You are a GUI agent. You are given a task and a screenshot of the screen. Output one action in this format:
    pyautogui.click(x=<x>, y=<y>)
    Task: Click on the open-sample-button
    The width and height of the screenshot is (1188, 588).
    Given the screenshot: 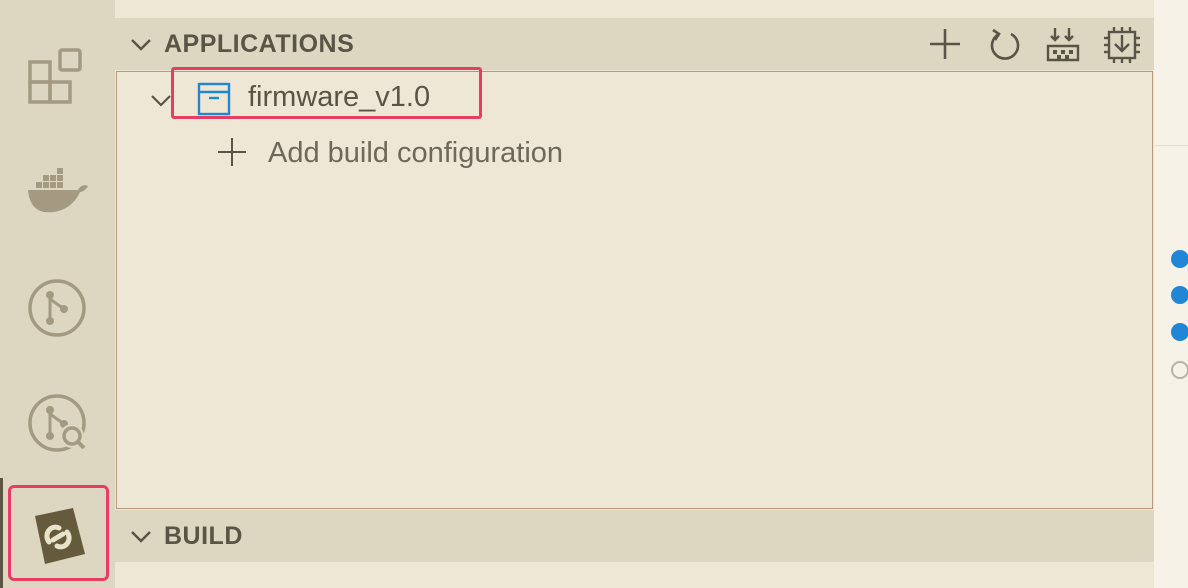 What is the action you would take?
    pyautogui.click(x=1063, y=44)
    